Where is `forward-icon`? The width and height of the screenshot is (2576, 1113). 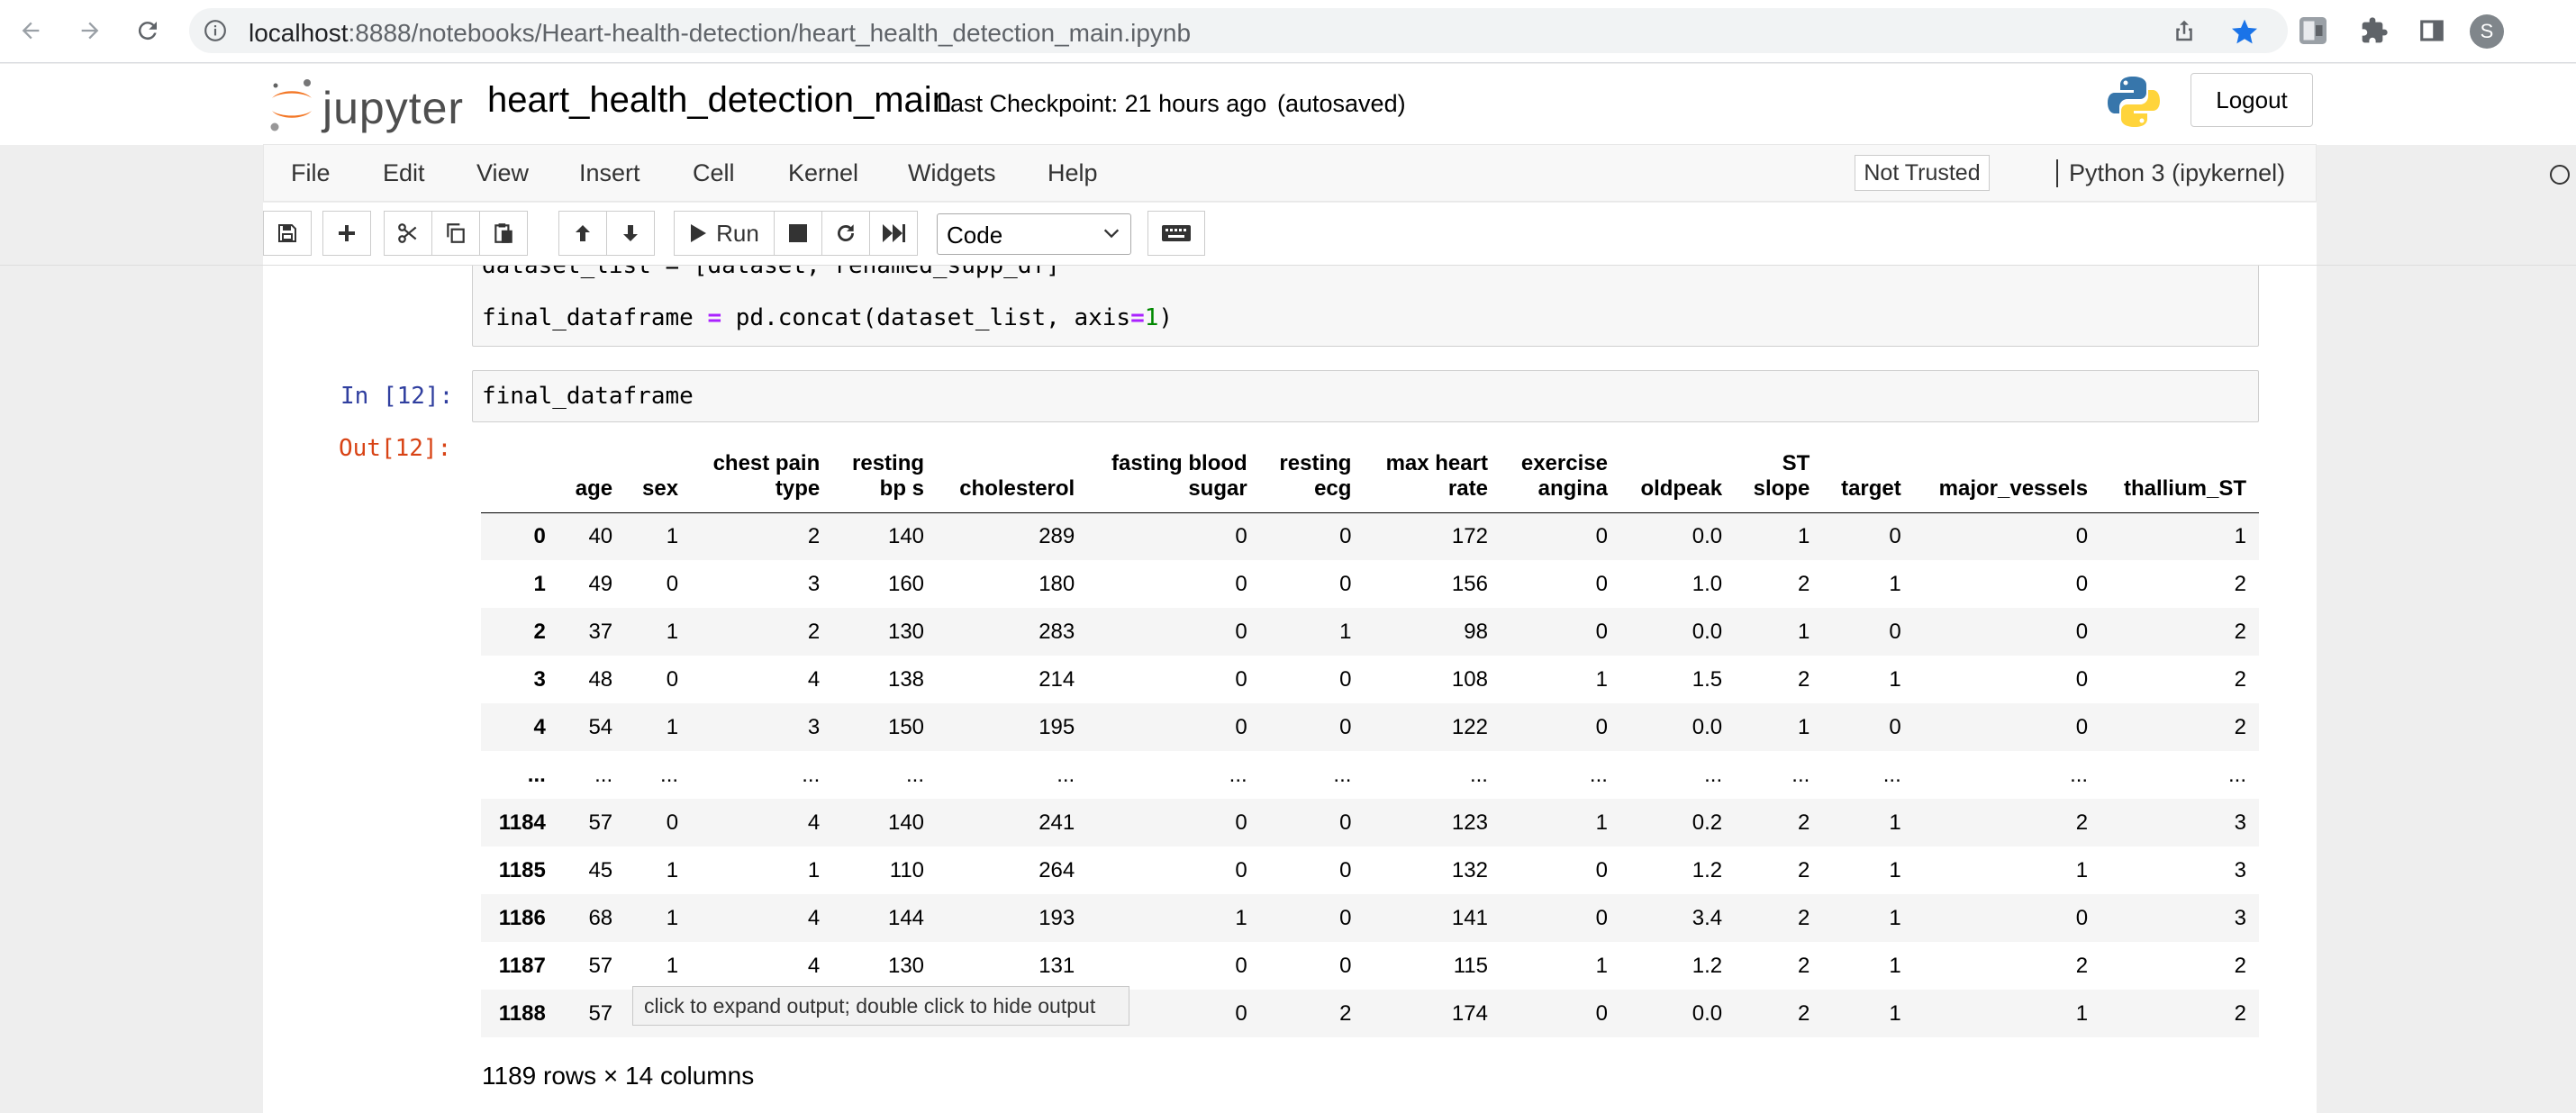 forward-icon is located at coordinates (90, 31).